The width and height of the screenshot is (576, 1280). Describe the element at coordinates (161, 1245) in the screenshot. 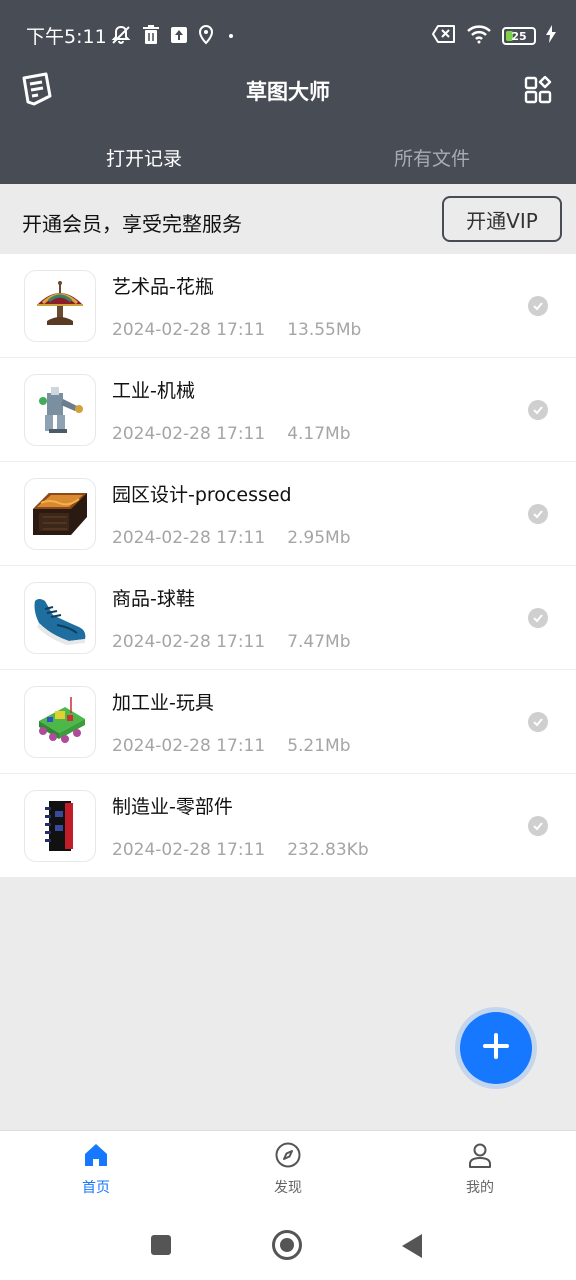

I see `recents-icon` at that location.